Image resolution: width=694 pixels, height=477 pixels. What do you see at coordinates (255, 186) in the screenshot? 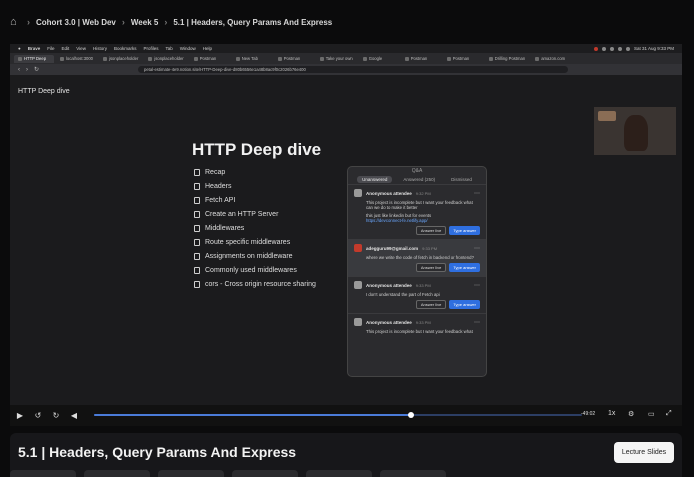
I see `topic-item: Headers` at bounding box center [255, 186].